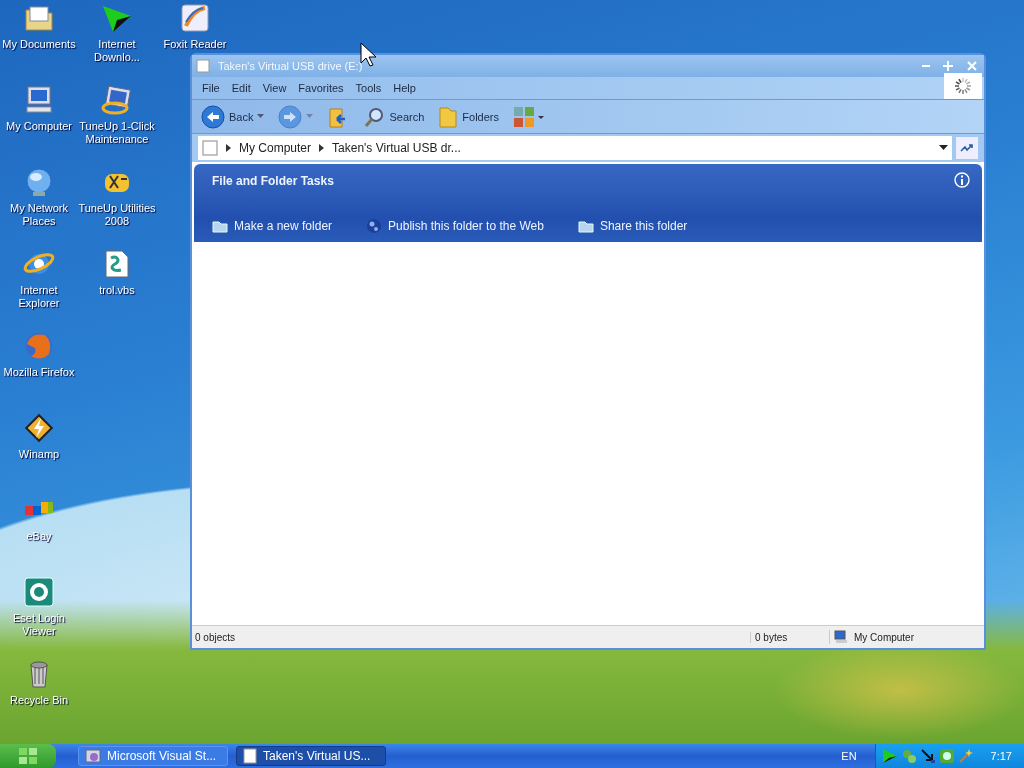 The height and width of the screenshot is (768, 1024). What do you see at coordinates (967, 148) in the screenshot?
I see `go-arrows-icon` at bounding box center [967, 148].